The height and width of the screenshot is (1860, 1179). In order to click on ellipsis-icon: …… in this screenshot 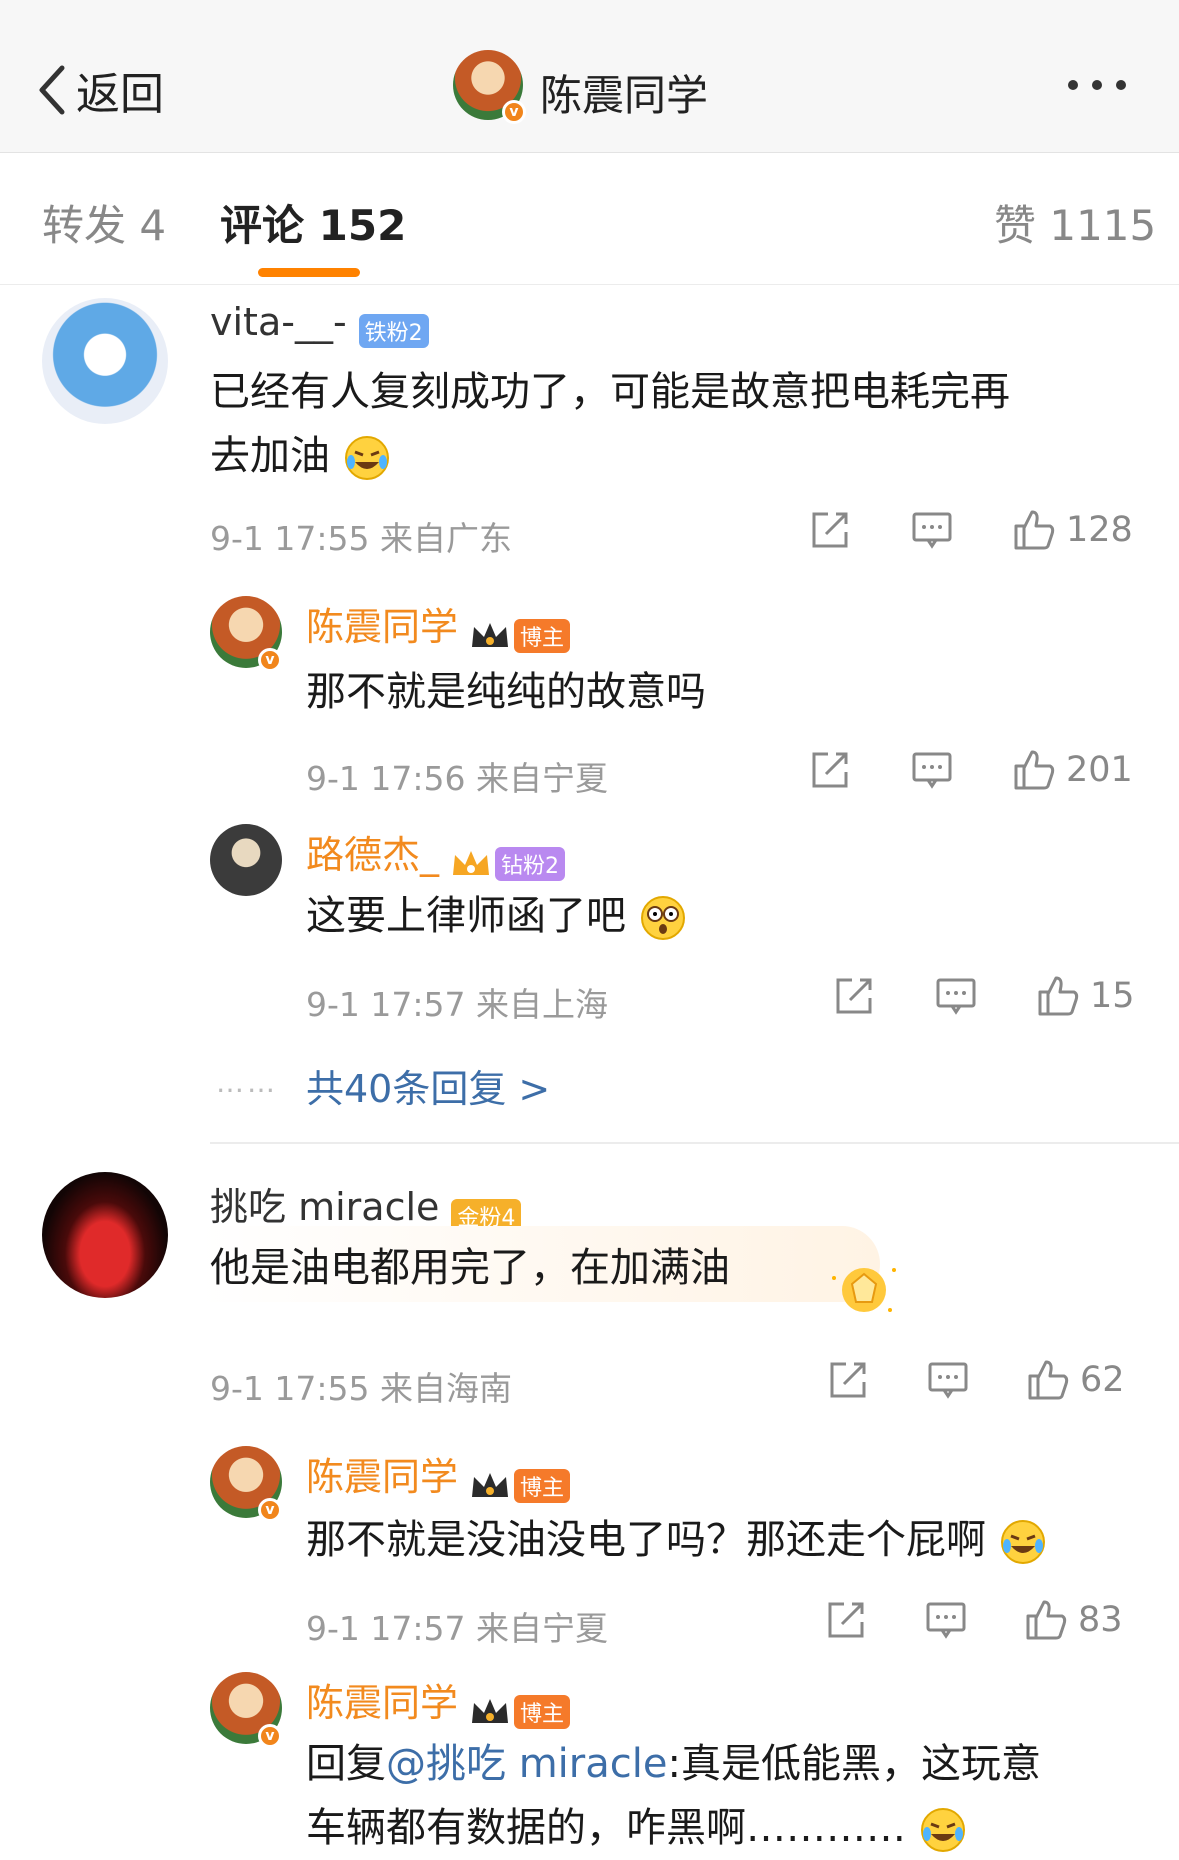, I will do `click(247, 1082)`.